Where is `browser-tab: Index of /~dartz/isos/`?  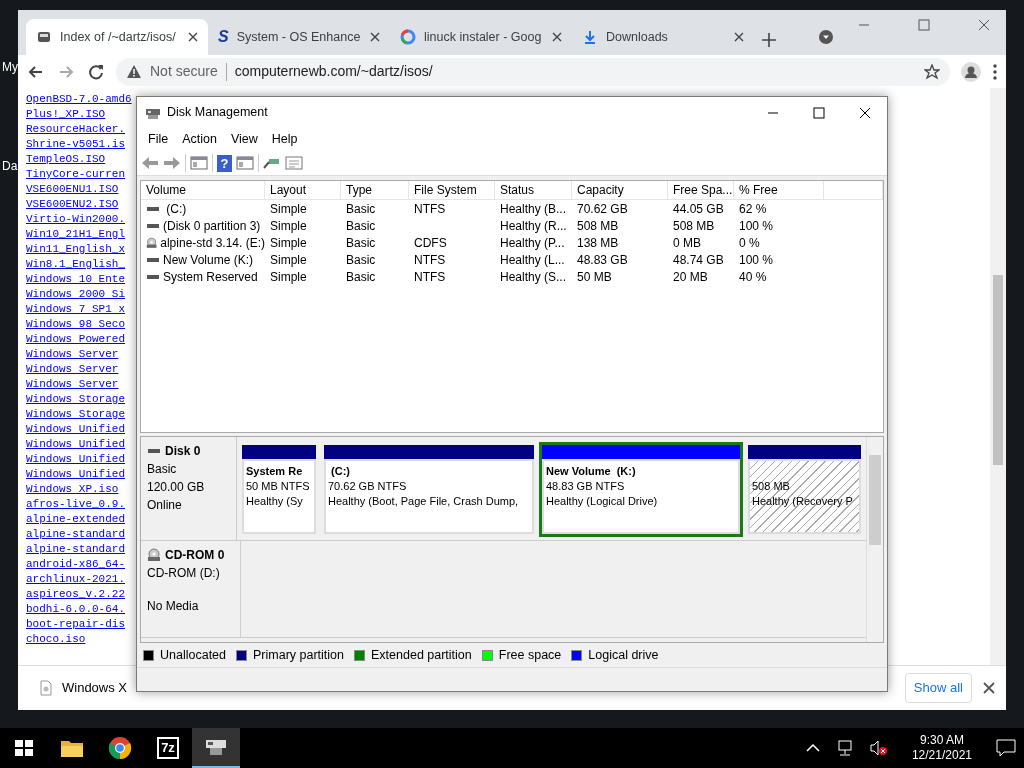 browser-tab: Index of /~dartz/isos/ is located at coordinates (117, 37).